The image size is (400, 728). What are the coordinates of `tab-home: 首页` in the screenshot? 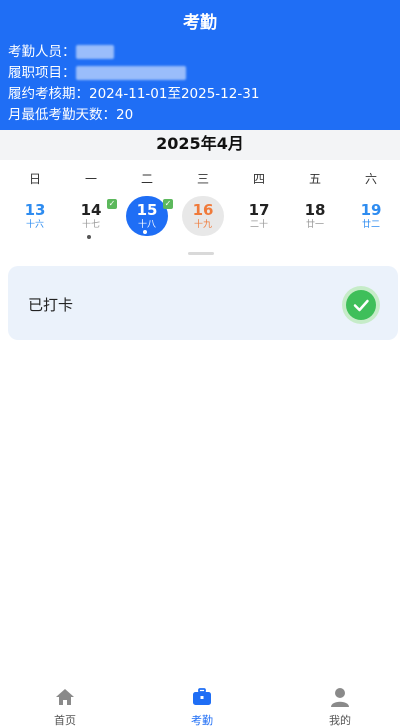 It's located at (65, 707).